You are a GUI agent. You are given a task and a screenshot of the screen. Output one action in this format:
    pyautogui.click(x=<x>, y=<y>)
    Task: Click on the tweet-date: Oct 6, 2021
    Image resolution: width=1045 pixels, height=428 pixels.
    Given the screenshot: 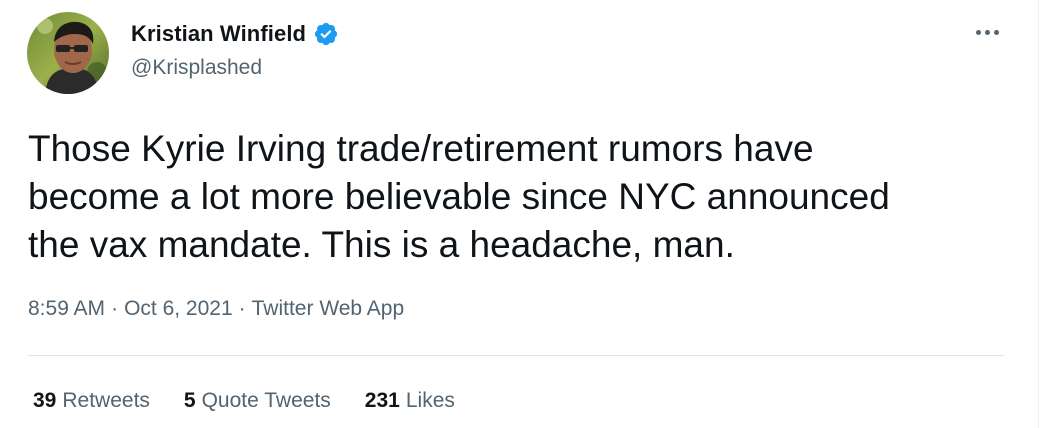 What is the action you would take?
    pyautogui.click(x=178, y=309)
    